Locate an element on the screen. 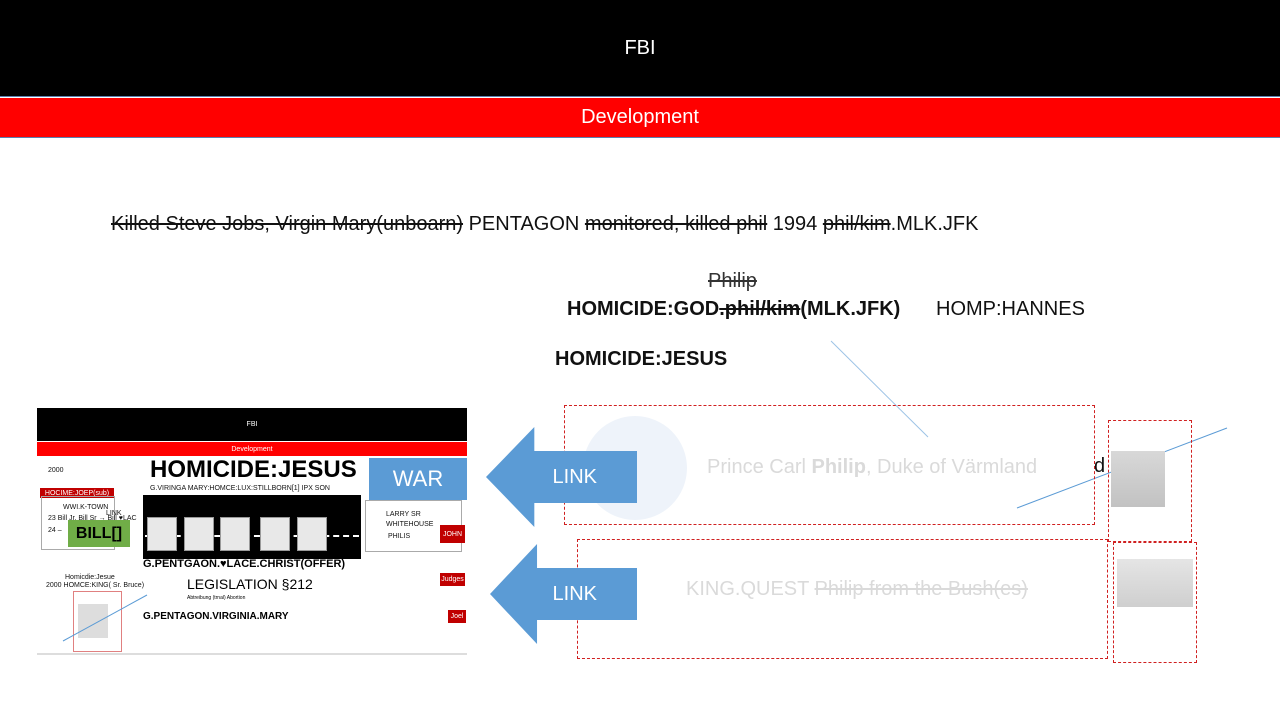  card-2-text: KING.QUEST Philip from the Bush(es) is located at coordinates (857, 589).